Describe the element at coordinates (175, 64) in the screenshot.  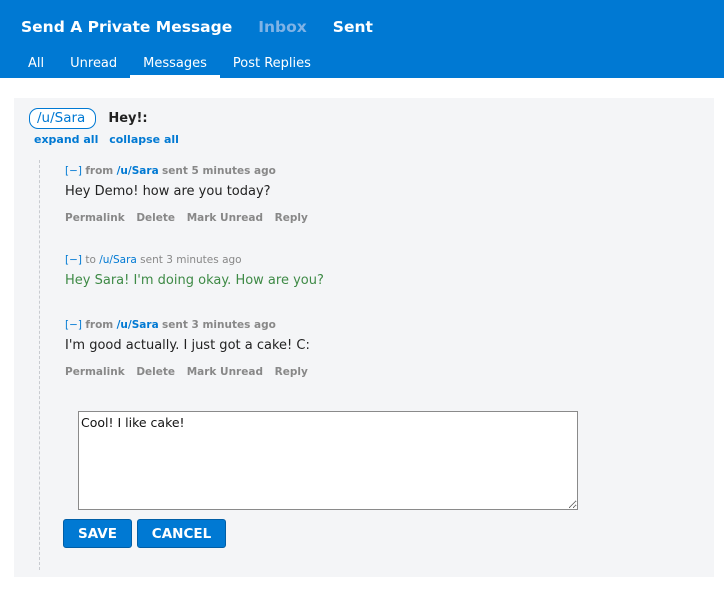
I see `tab-messages: Messages` at that location.